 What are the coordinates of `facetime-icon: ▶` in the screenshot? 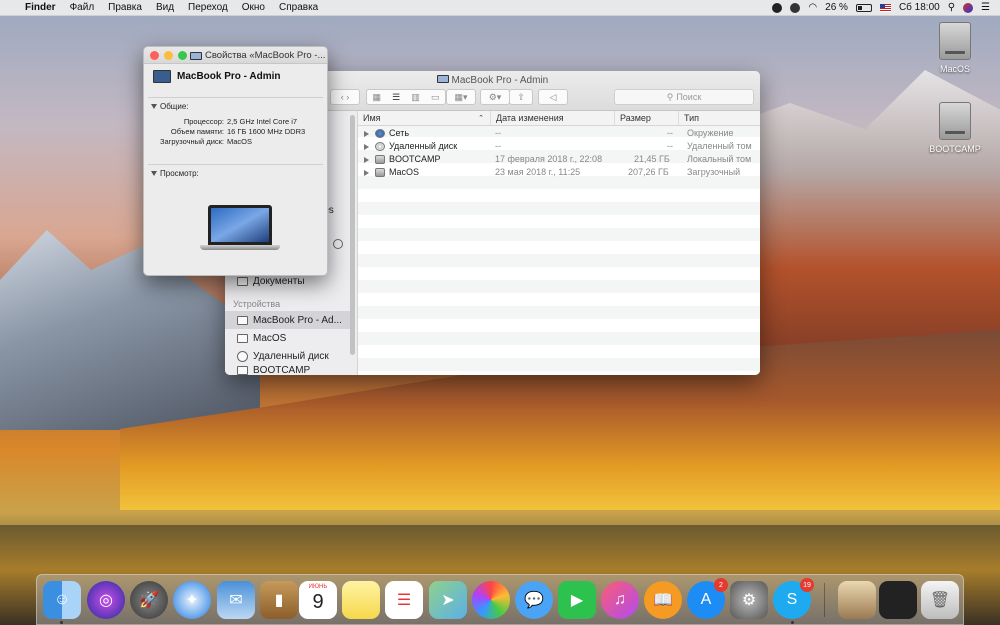 It's located at (577, 600).